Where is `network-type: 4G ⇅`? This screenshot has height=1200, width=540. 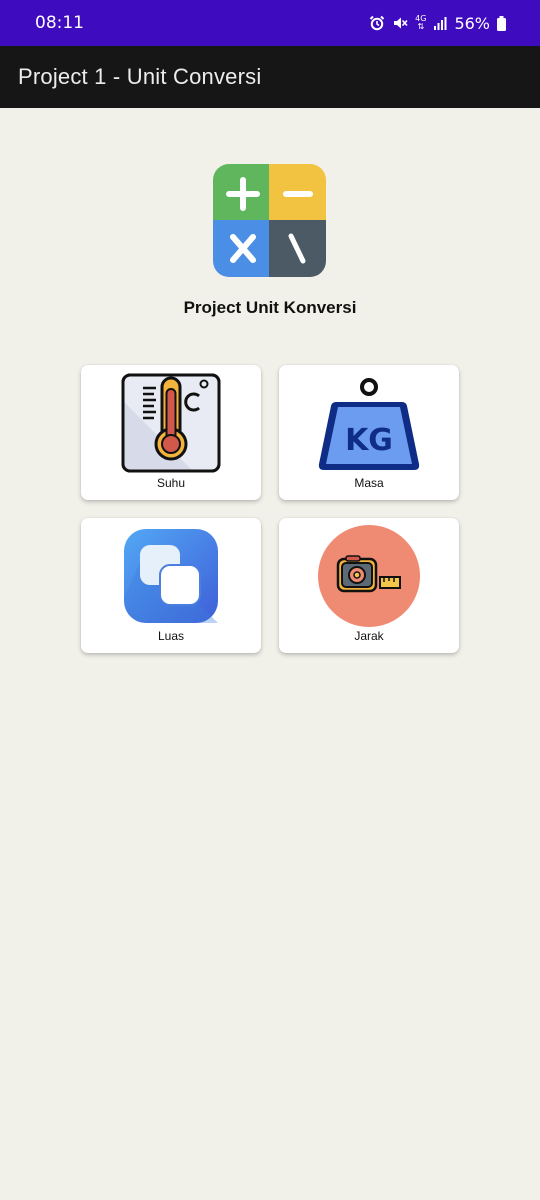
network-type: 4G ⇅ is located at coordinates (420, 23).